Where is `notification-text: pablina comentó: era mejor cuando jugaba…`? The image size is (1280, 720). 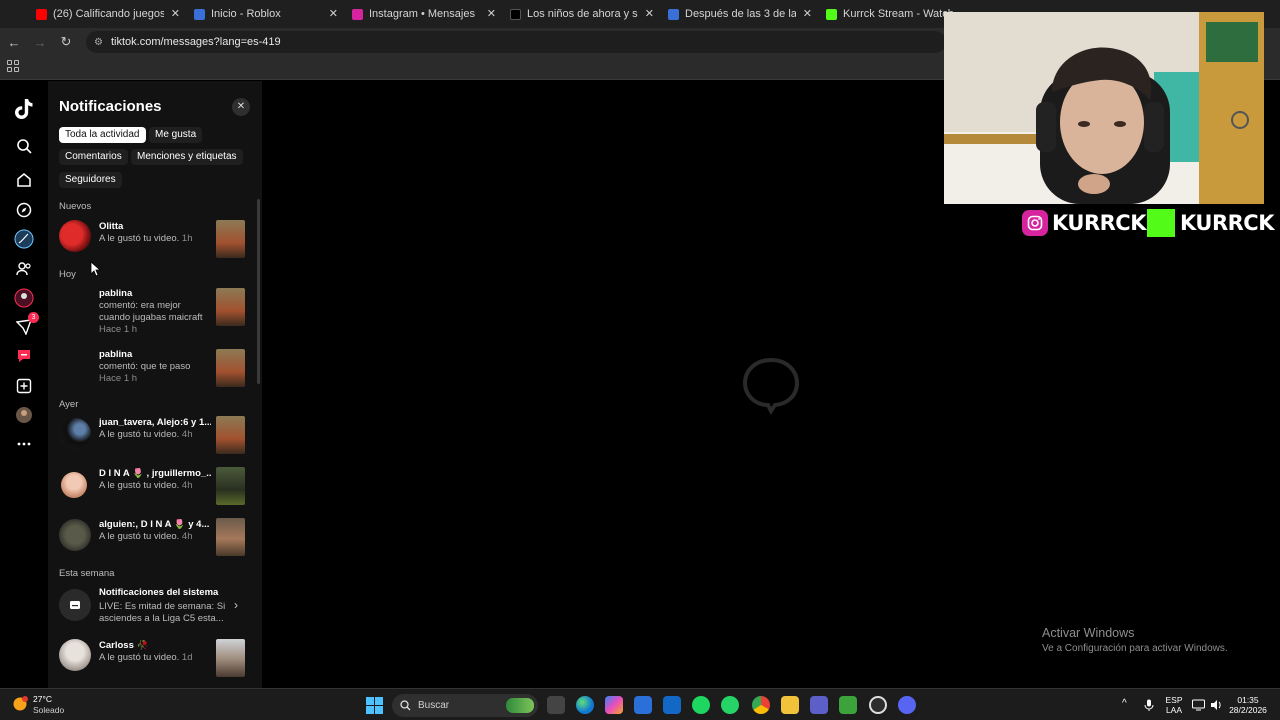
notification-text: pablina comentó: era mejor cuando jugaba… is located at coordinates (155, 312).